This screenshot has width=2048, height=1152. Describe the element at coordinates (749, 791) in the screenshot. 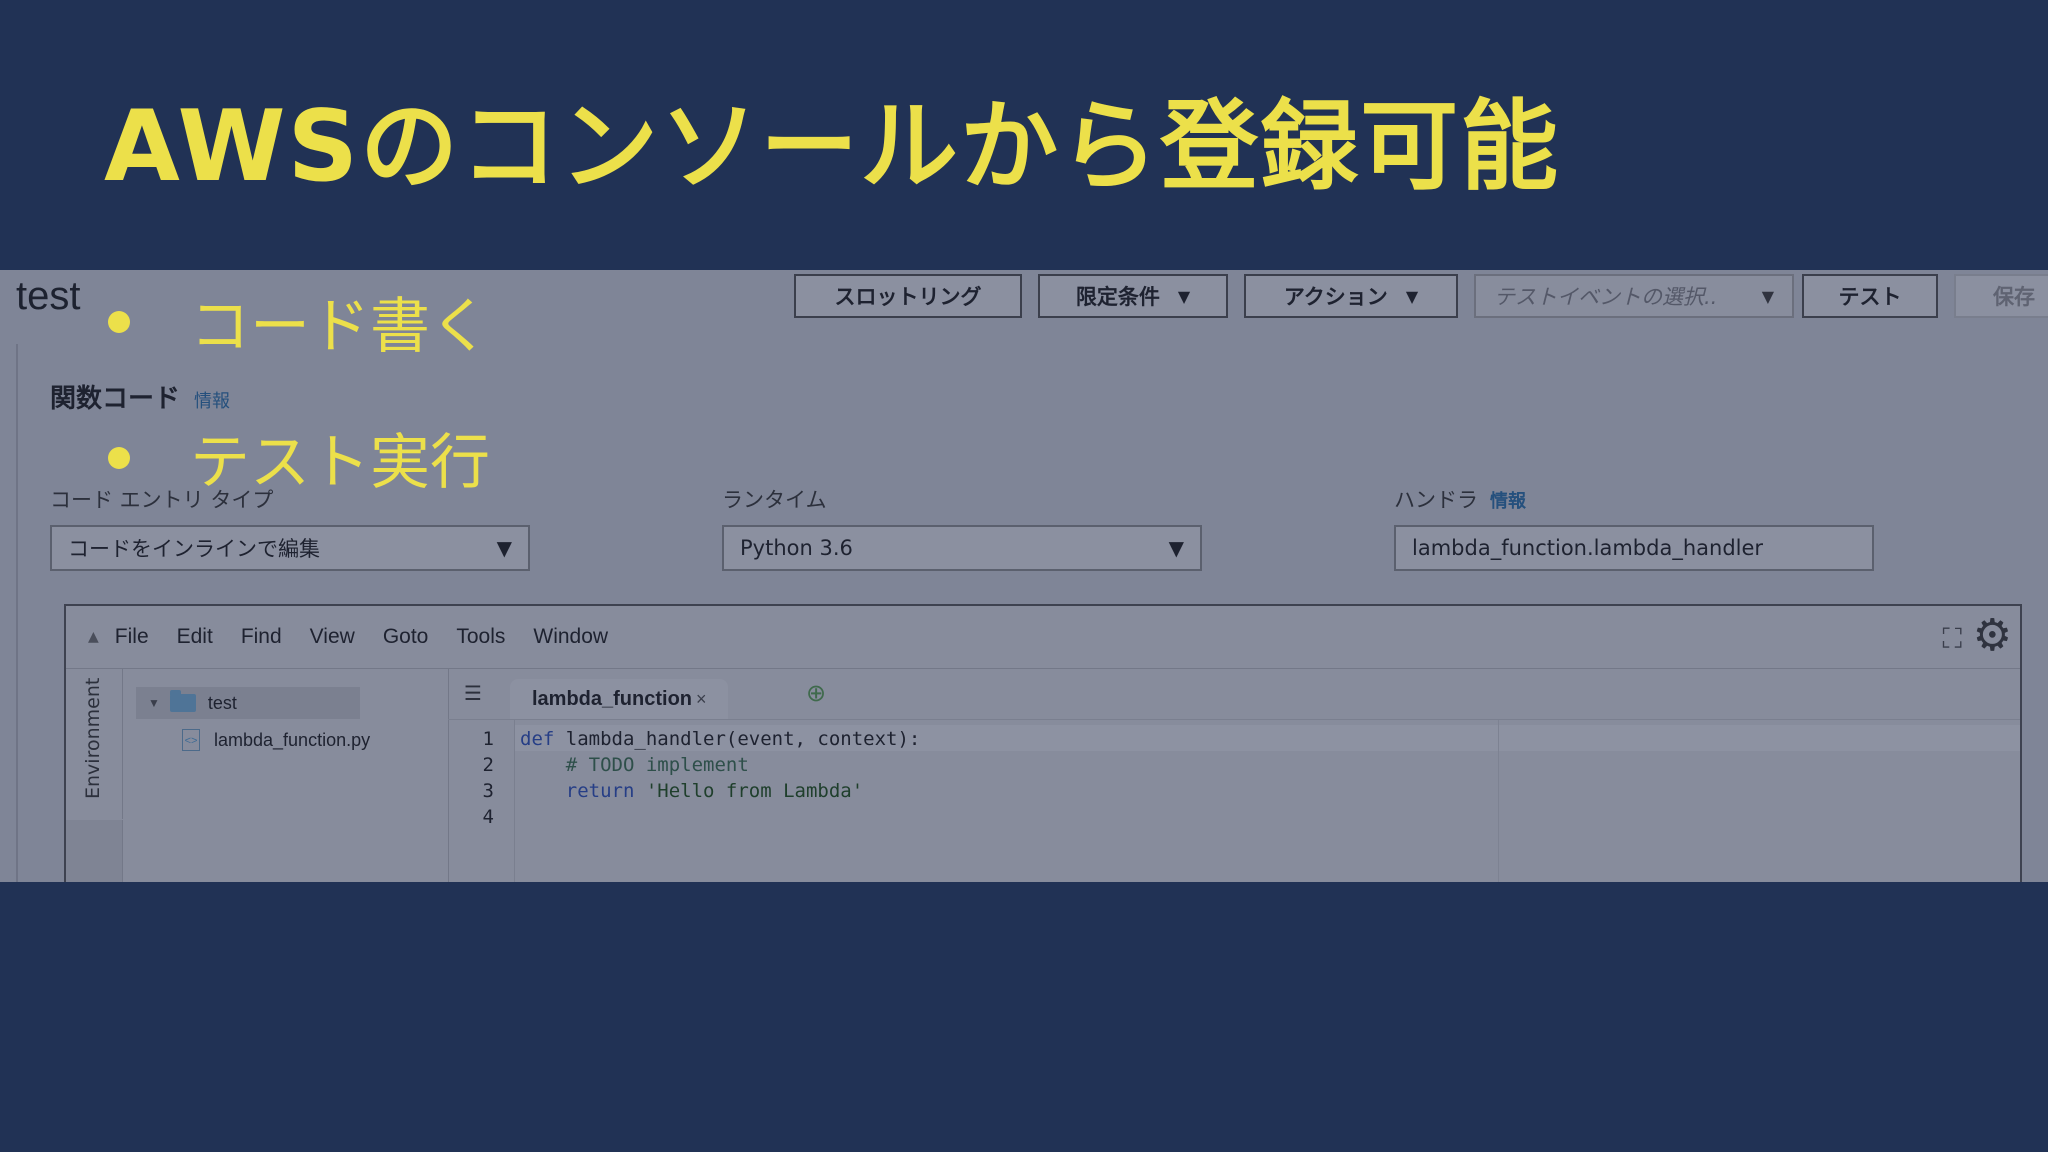

I see `code-string: 'Hello from Lambda'` at that location.